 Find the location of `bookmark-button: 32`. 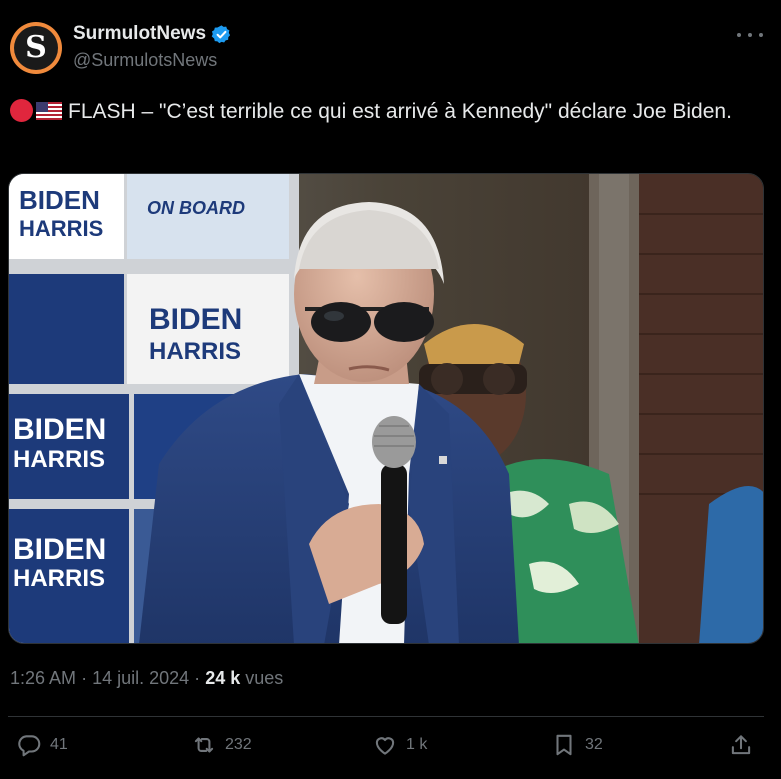

bookmark-button: 32 is located at coordinates (577, 745).